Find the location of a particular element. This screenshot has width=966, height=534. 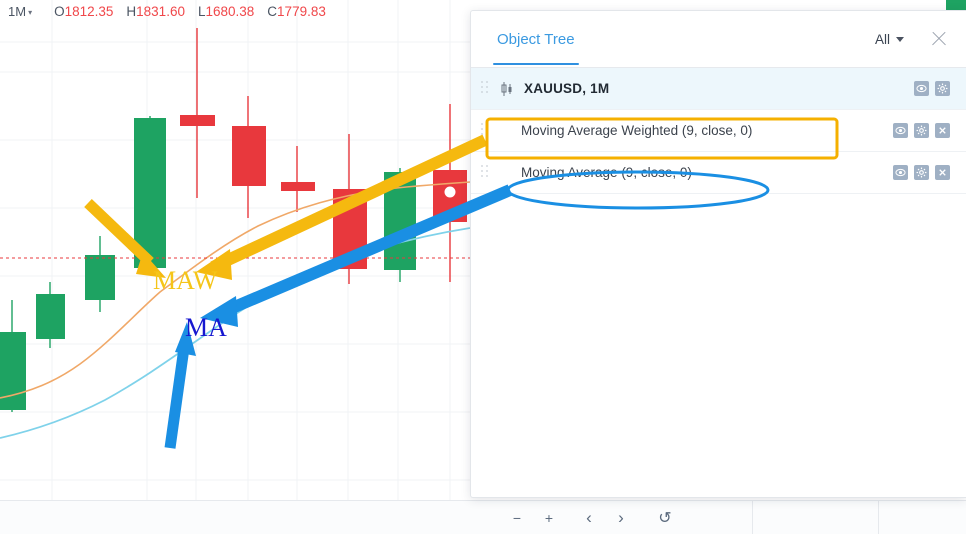

zoom-in-button: + is located at coordinates (549, 518).